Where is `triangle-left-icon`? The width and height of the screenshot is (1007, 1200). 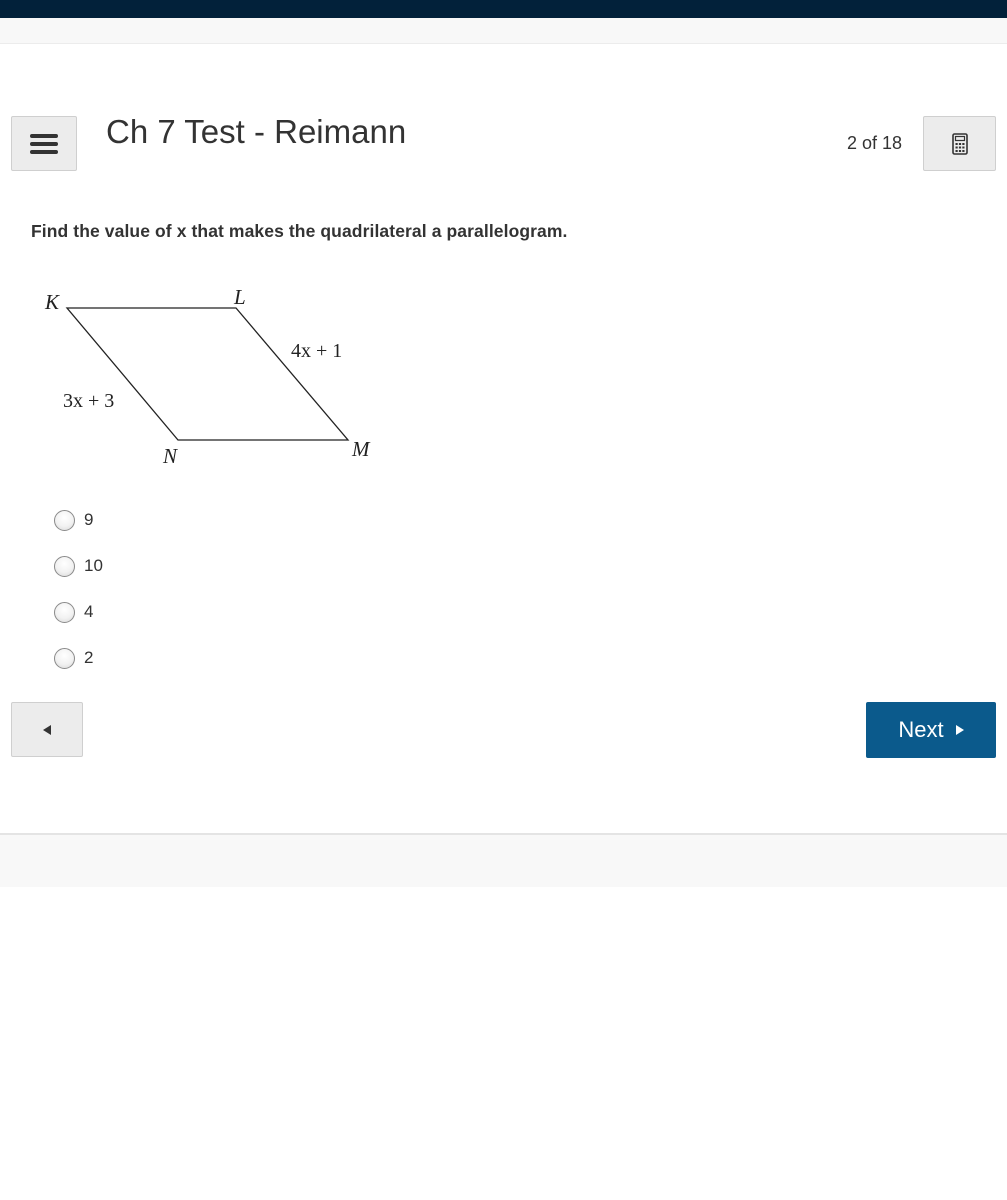 triangle-left-icon is located at coordinates (47, 729).